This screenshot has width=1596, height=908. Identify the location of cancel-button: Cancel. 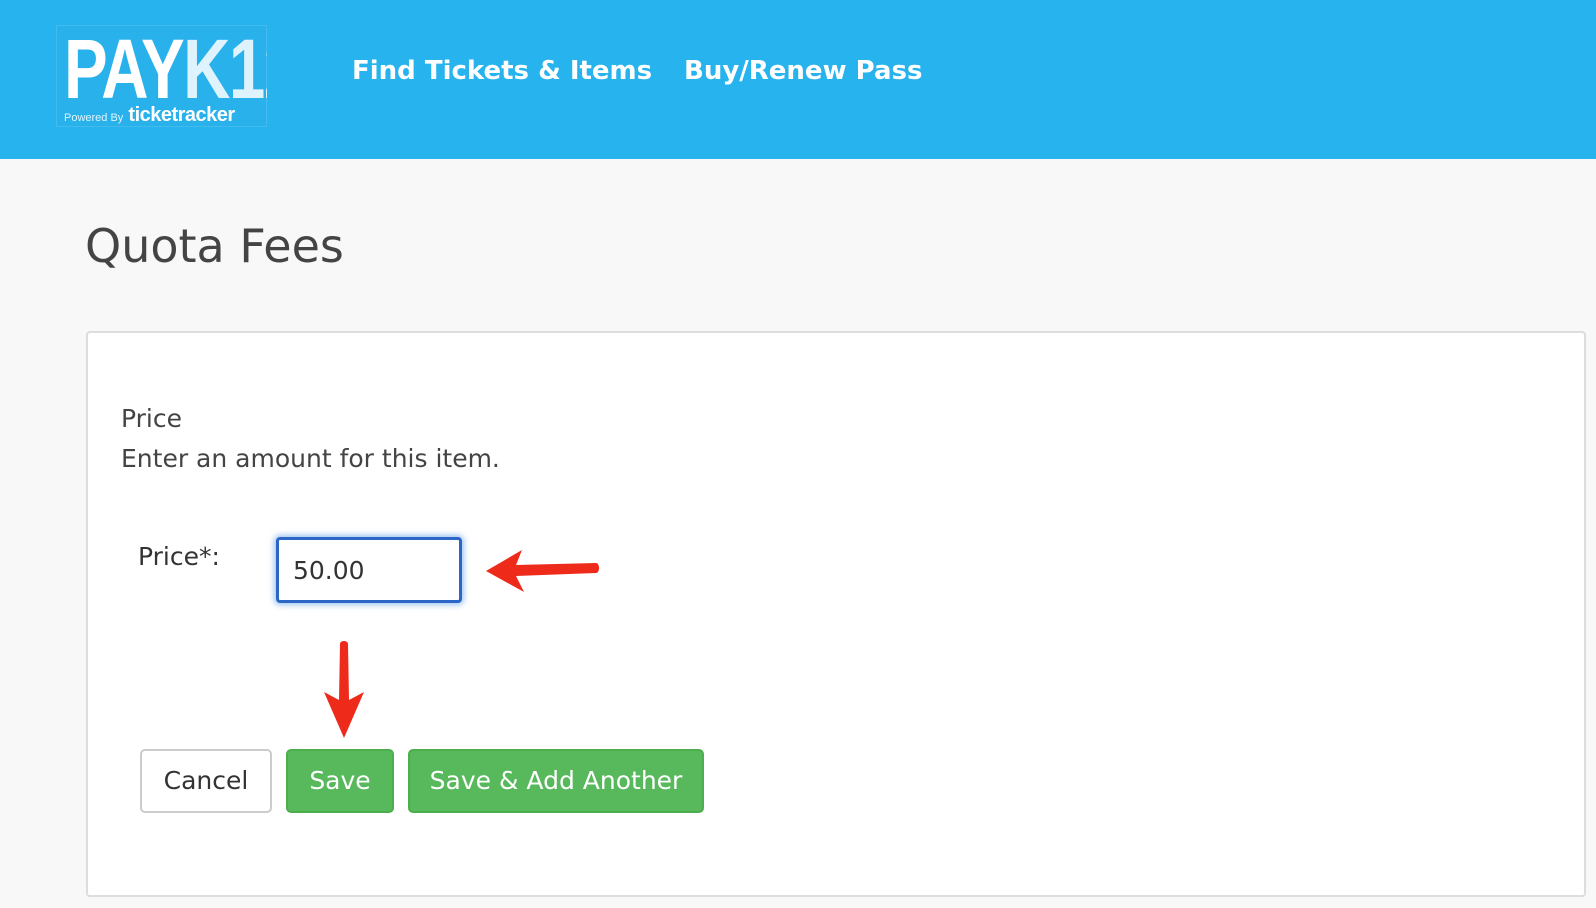
(206, 781).